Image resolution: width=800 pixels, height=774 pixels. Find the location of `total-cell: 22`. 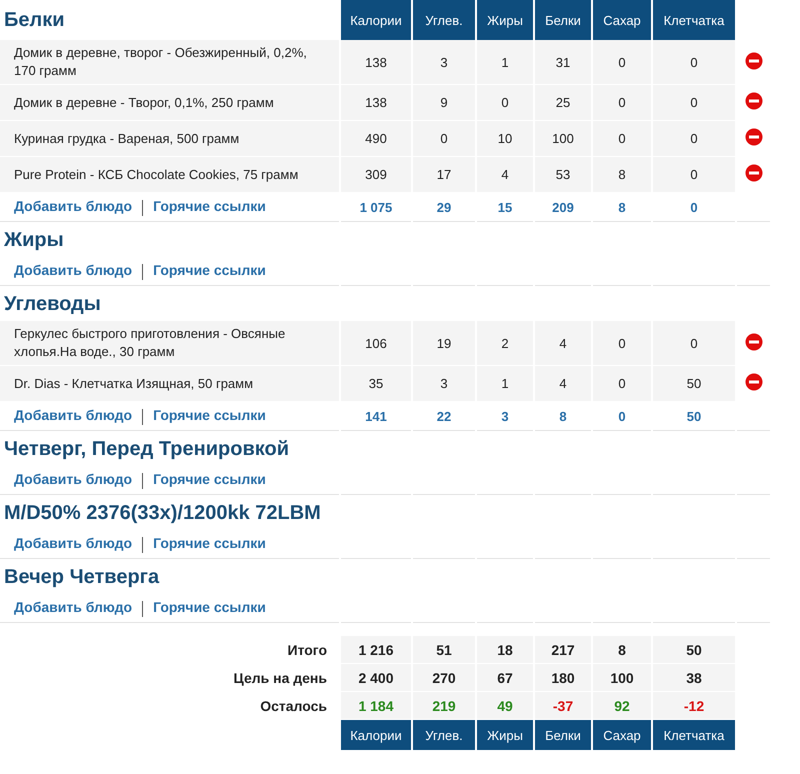

total-cell: 22 is located at coordinates (444, 416).